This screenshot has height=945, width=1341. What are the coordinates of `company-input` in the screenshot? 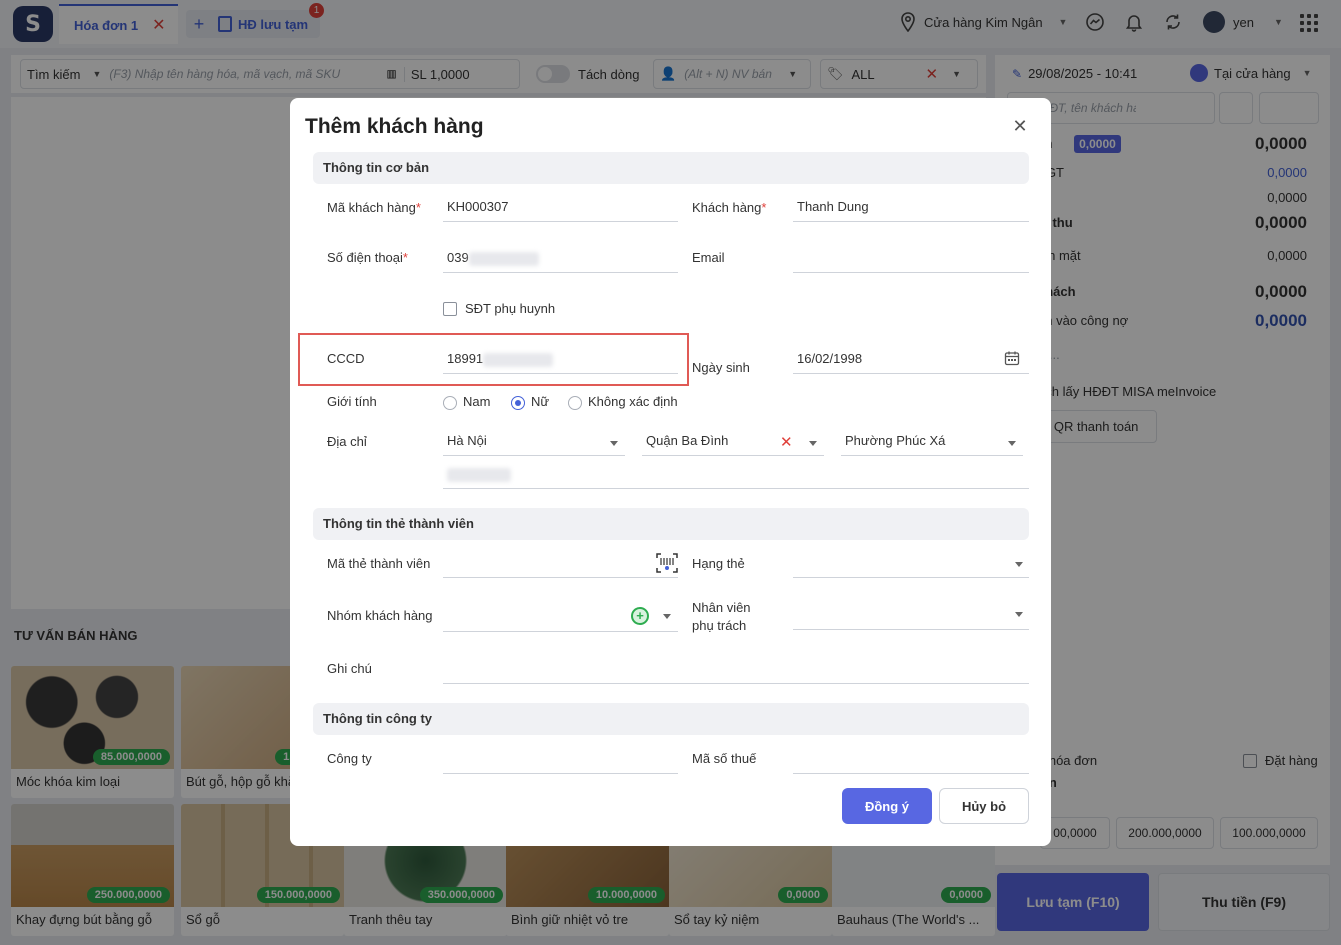 It's located at (560, 760).